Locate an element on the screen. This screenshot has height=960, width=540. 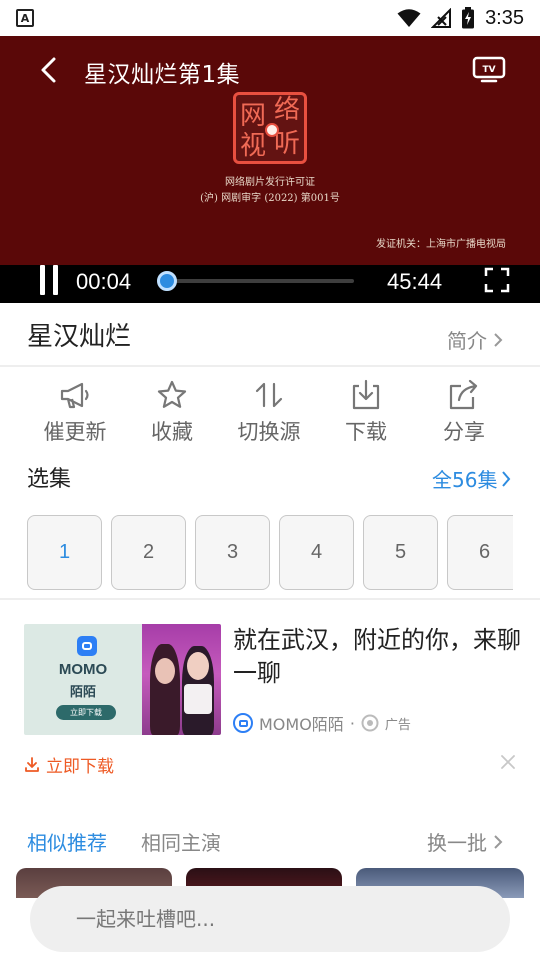
ad-tag: 广告 is located at coordinates (397, 725).